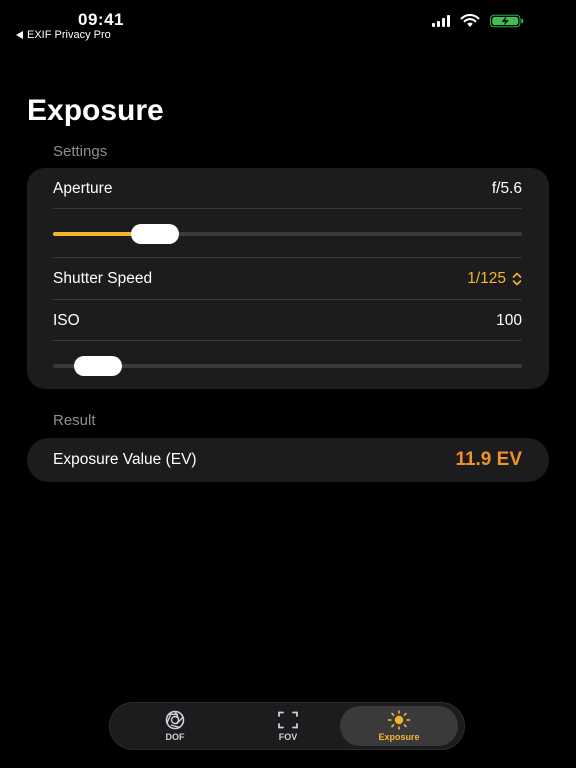 This screenshot has height=768, width=576. What do you see at coordinates (98, 366) in the screenshot?
I see `iso-slider-thumb` at bounding box center [98, 366].